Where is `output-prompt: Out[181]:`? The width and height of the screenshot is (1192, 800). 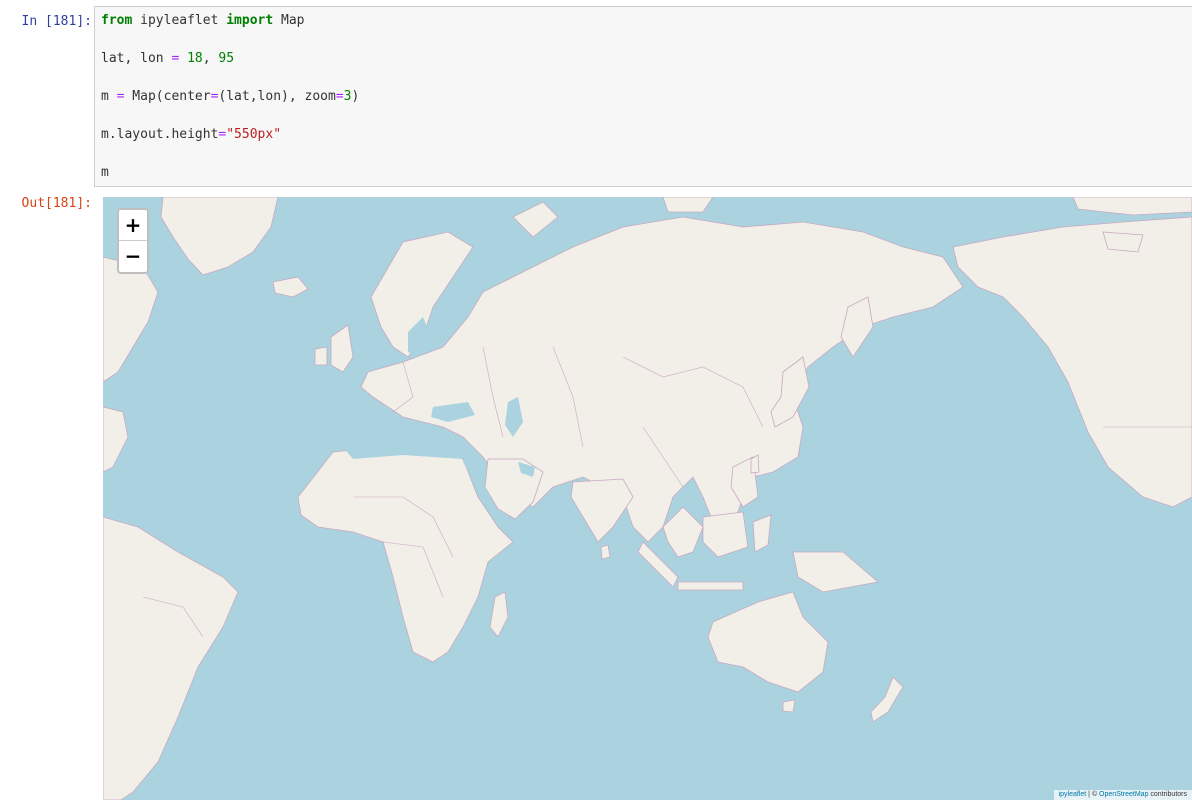 output-prompt: Out[181]: is located at coordinates (56, 203).